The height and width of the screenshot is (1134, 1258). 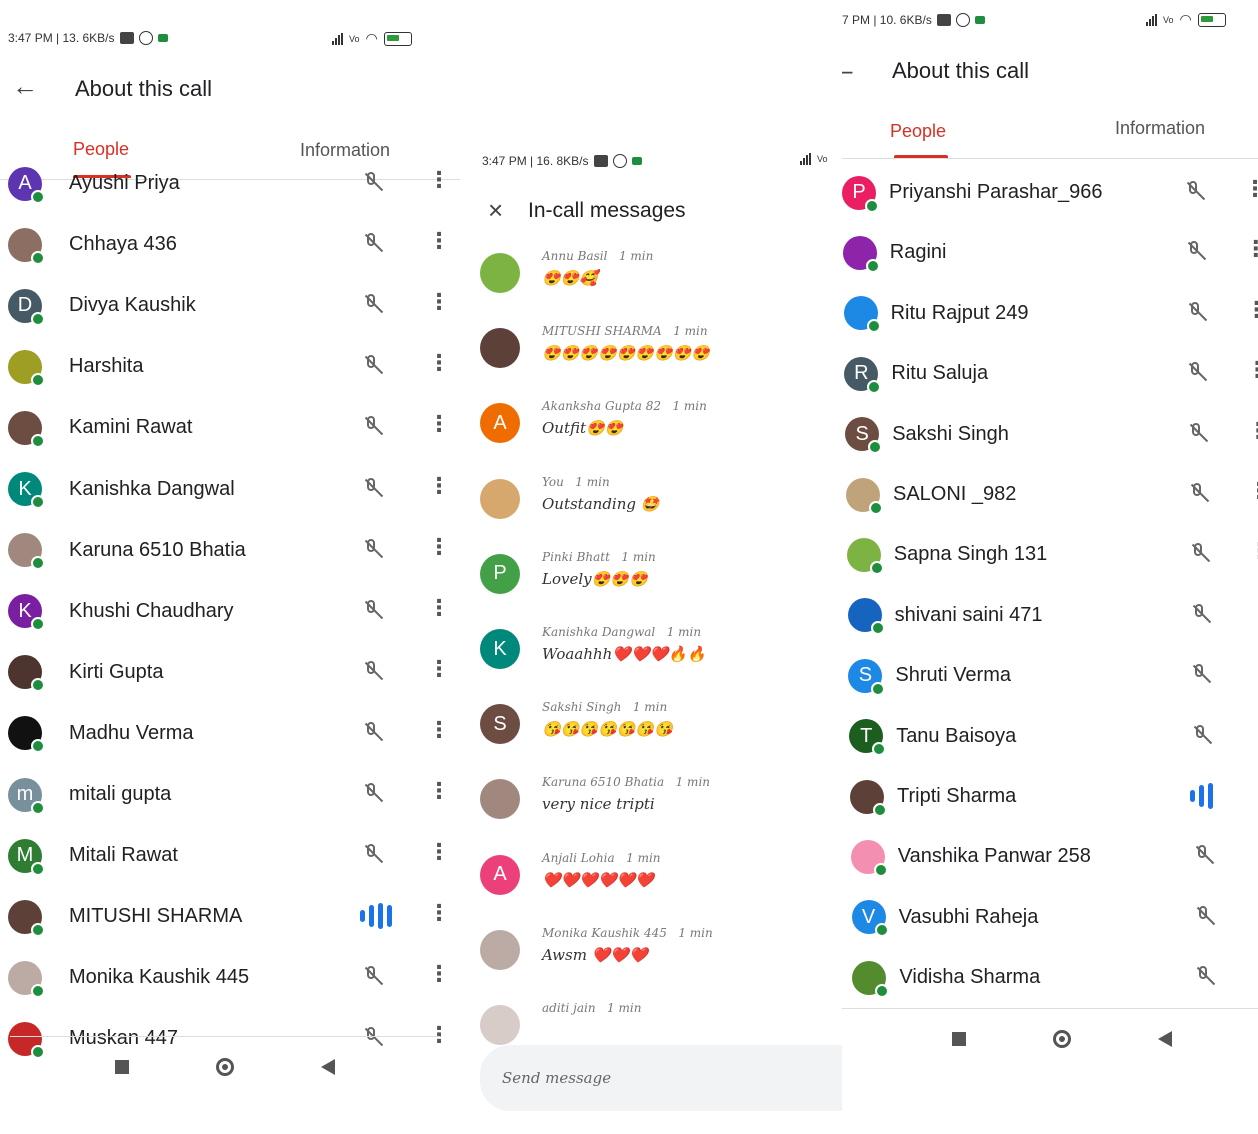 What do you see at coordinates (230, 794) in the screenshot?
I see `participant-row: m mitali gupta ⋮` at bounding box center [230, 794].